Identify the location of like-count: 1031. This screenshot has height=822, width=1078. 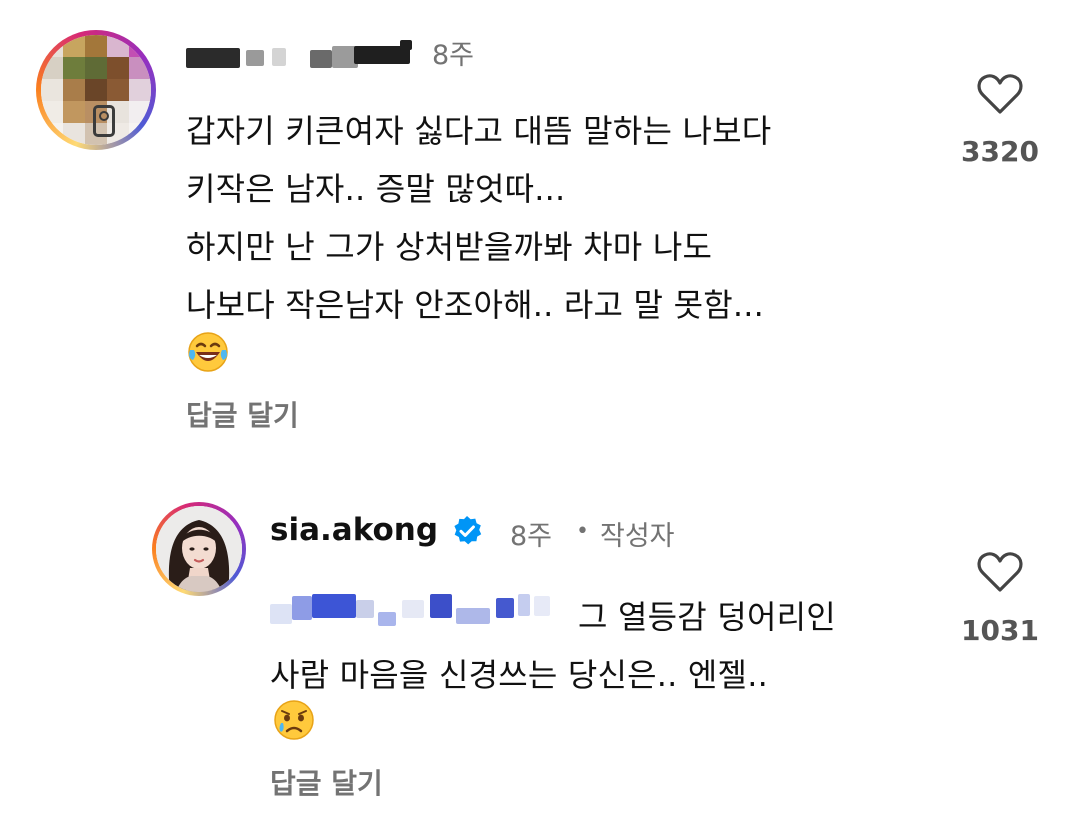
(1000, 630).